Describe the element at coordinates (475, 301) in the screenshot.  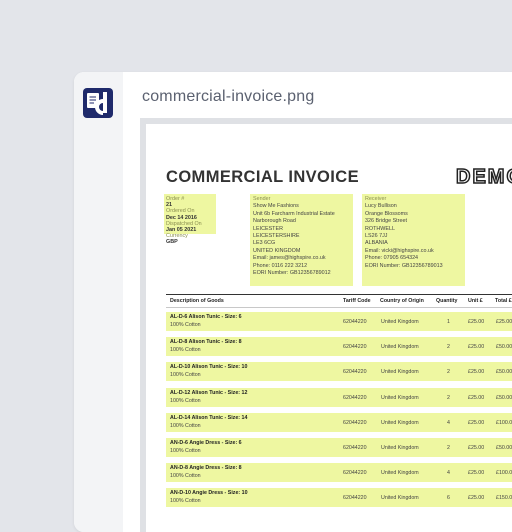
I see `column-header: Unit £` at that location.